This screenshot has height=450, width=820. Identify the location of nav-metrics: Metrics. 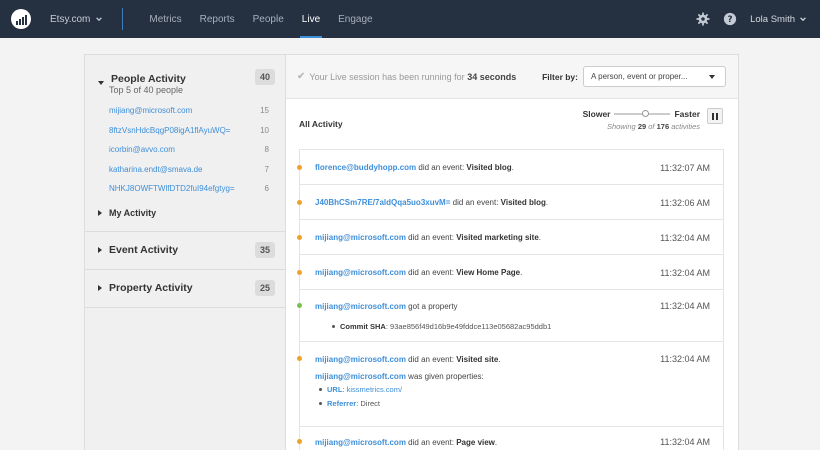
(165, 19).